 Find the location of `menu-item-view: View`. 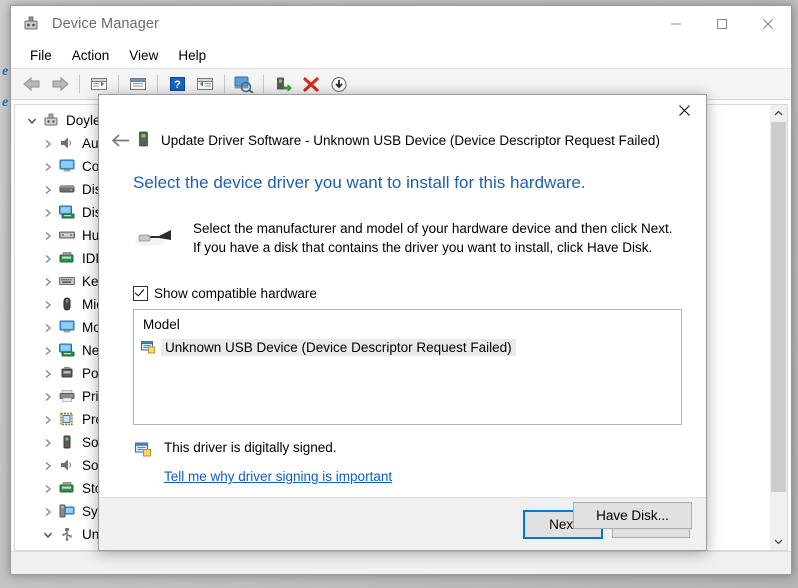

menu-item-view: View is located at coordinates (143, 55).